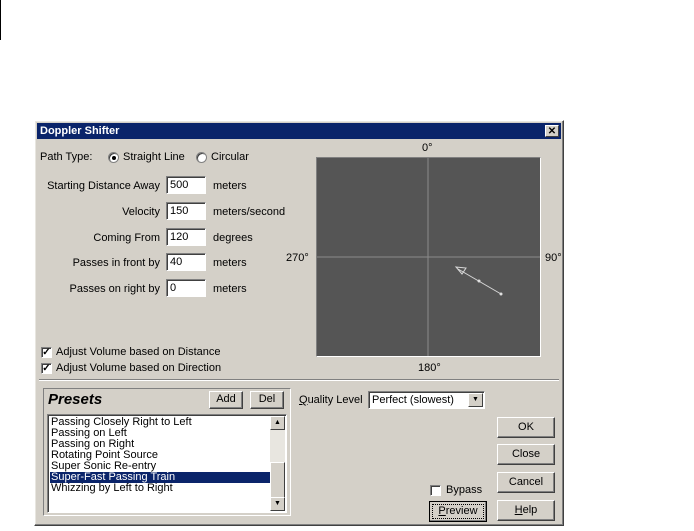 Image resolution: width=694 pixels, height=531 pixels. I want to click on adjust-distance-label: Adjust Volume based on Distance, so click(138, 352).